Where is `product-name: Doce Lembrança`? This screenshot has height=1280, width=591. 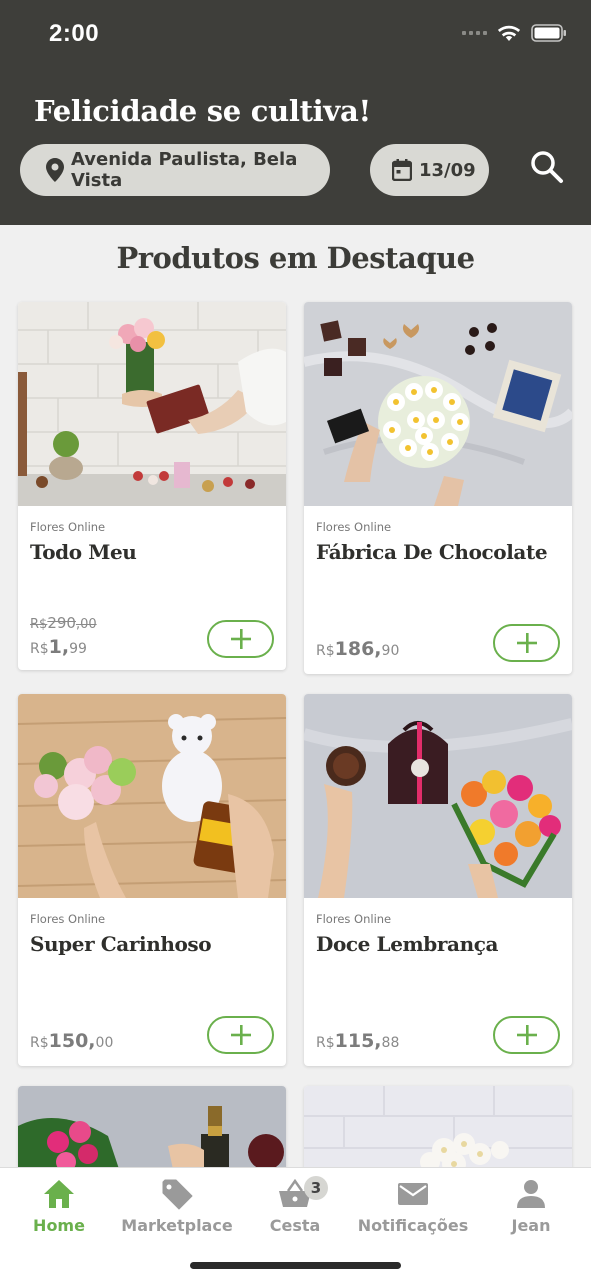
product-name: Doce Lembrança is located at coordinates (407, 944).